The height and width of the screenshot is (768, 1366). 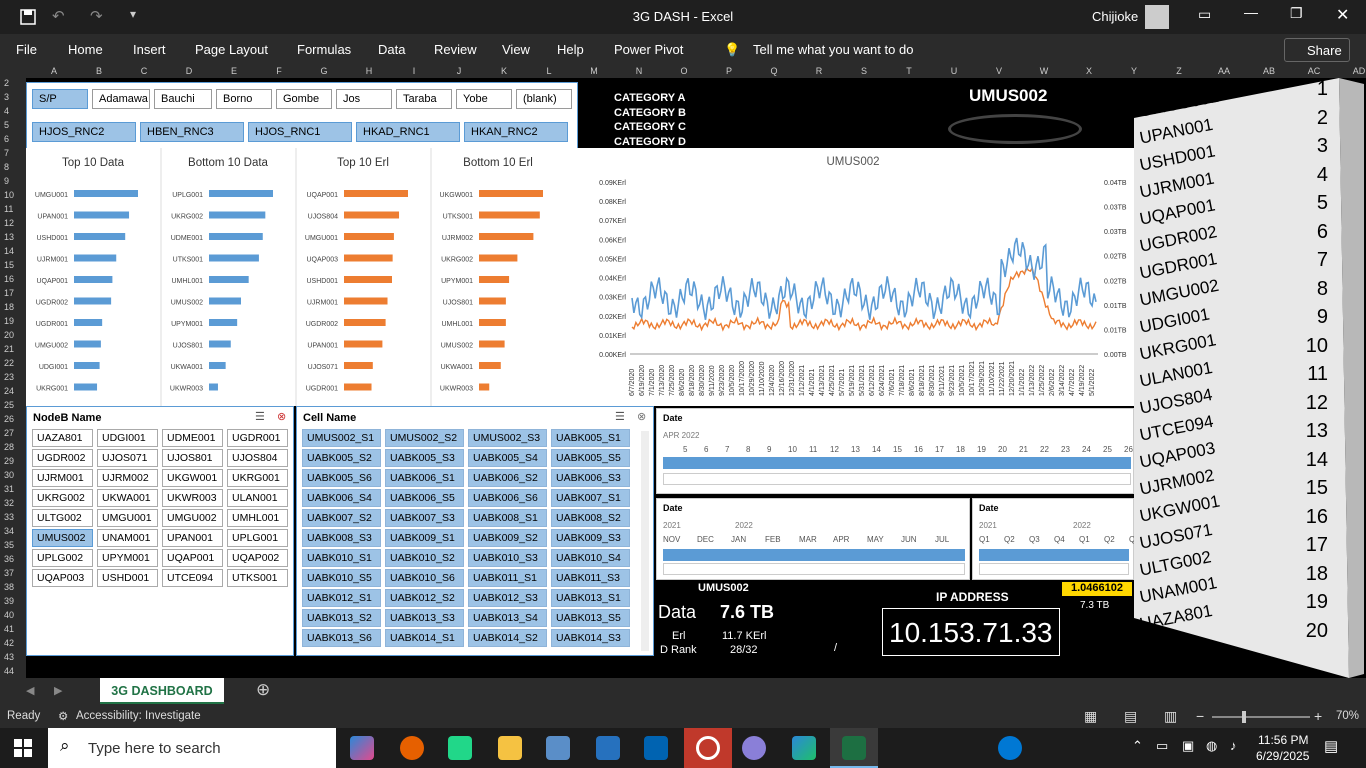 I want to click on cell-slicer-item: UABK005_S4, so click(x=507, y=458).